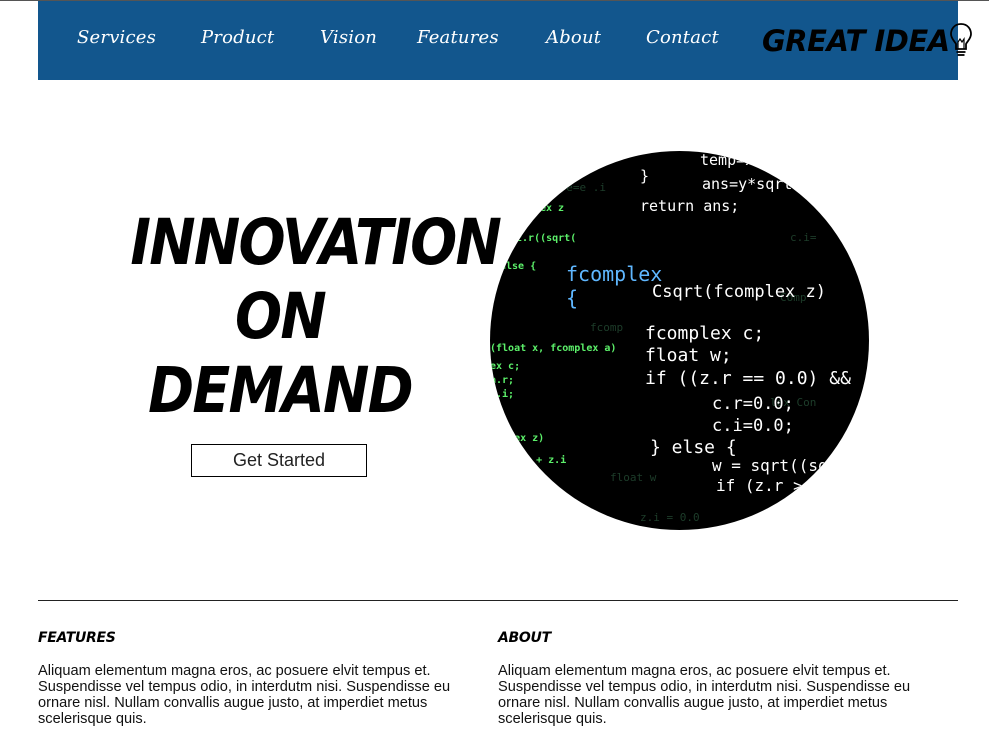 Image resolution: width=989 pixels, height=732 pixels. What do you see at coordinates (856, 41) in the screenshot?
I see `logo-text: GREAT IDEA` at bounding box center [856, 41].